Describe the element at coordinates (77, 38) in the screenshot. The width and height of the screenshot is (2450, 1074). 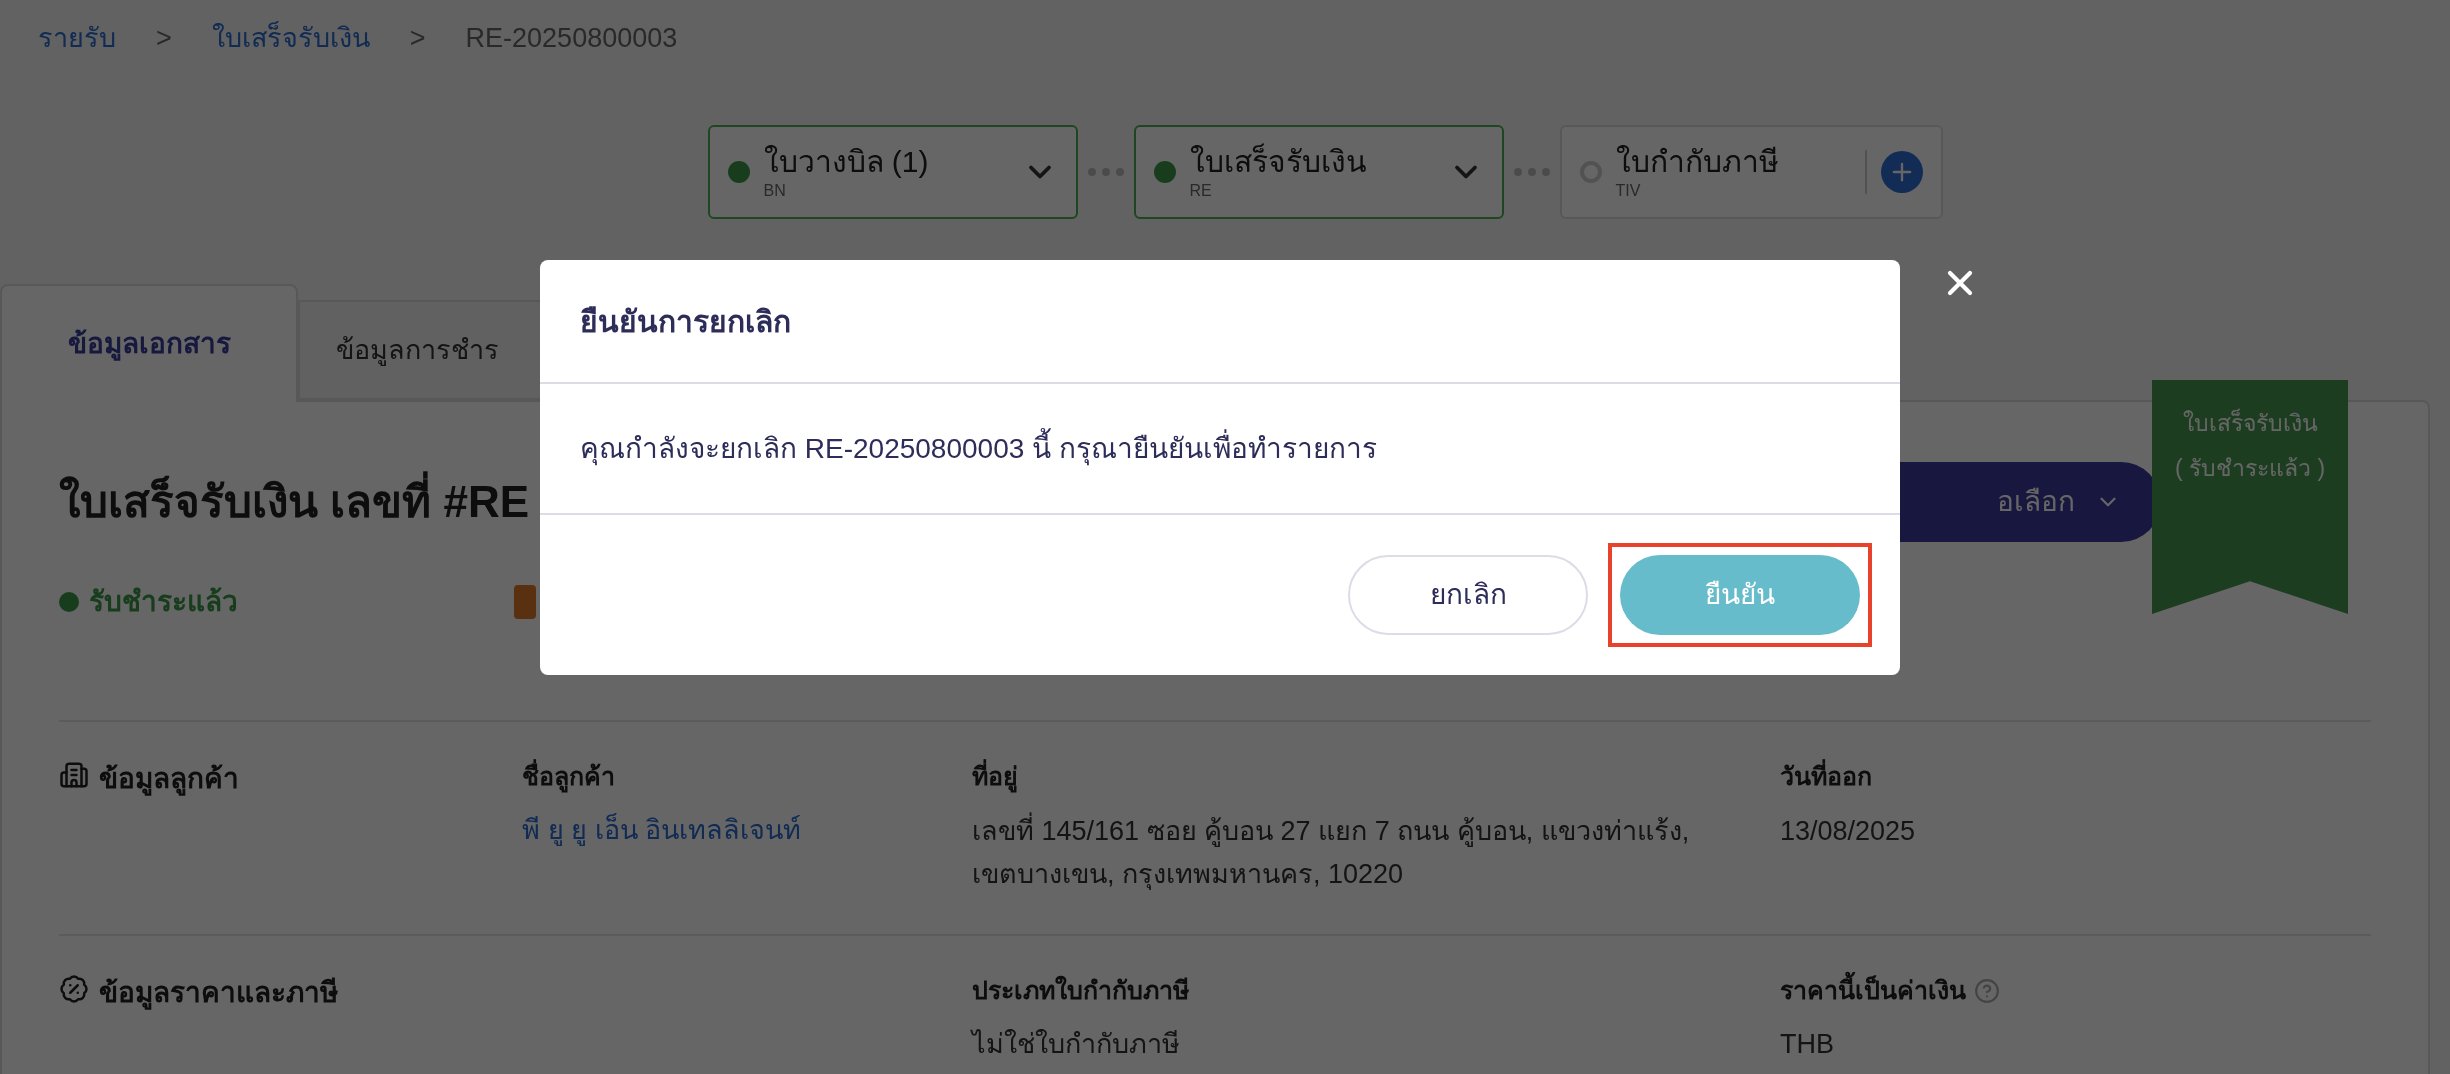
I see `breadcrumb-link: รายรับ` at that location.